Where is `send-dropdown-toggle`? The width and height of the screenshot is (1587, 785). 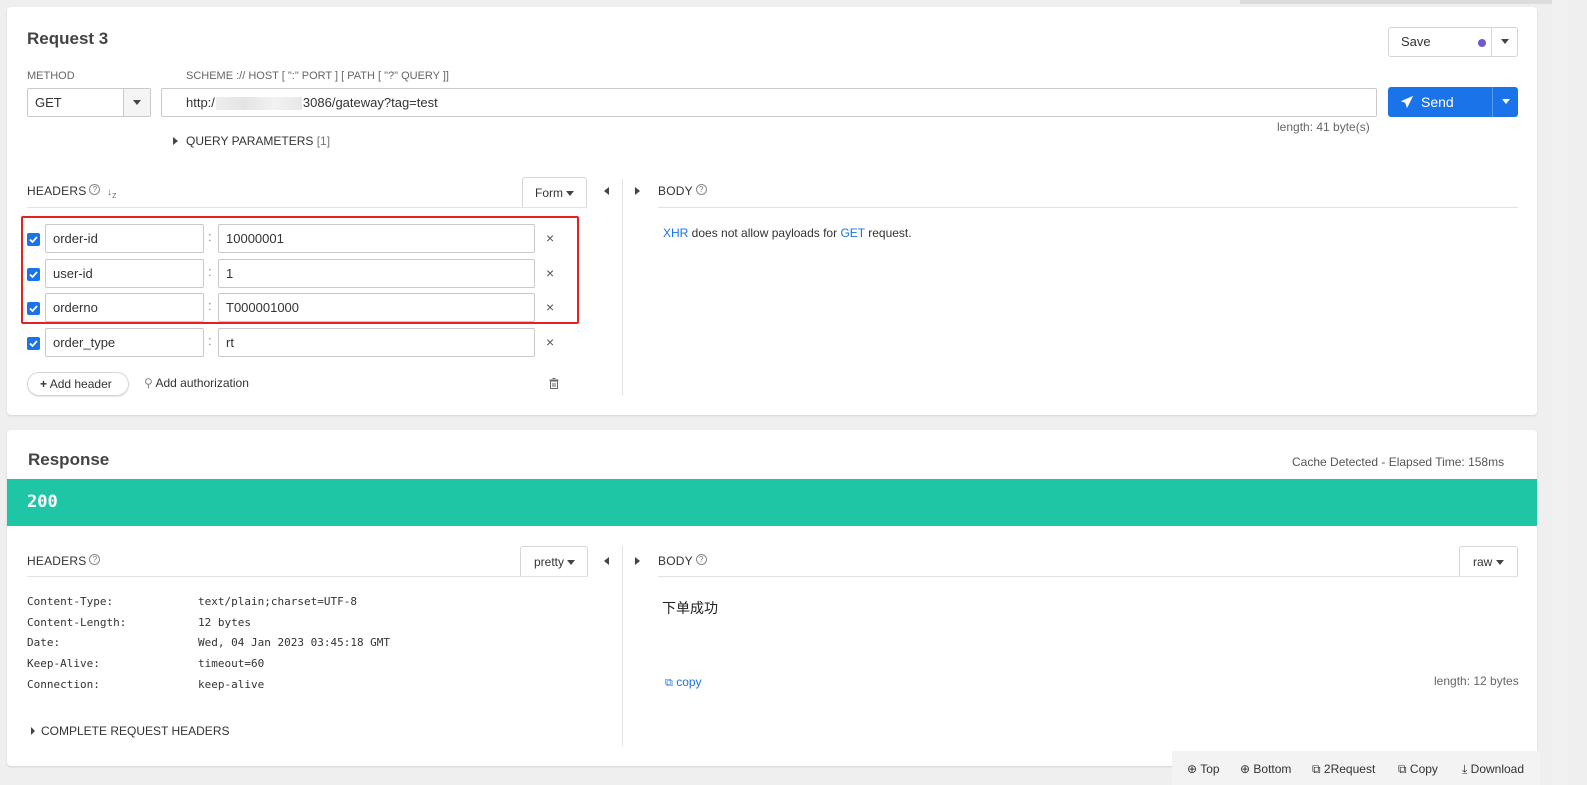
send-dropdown-toggle is located at coordinates (1505, 102).